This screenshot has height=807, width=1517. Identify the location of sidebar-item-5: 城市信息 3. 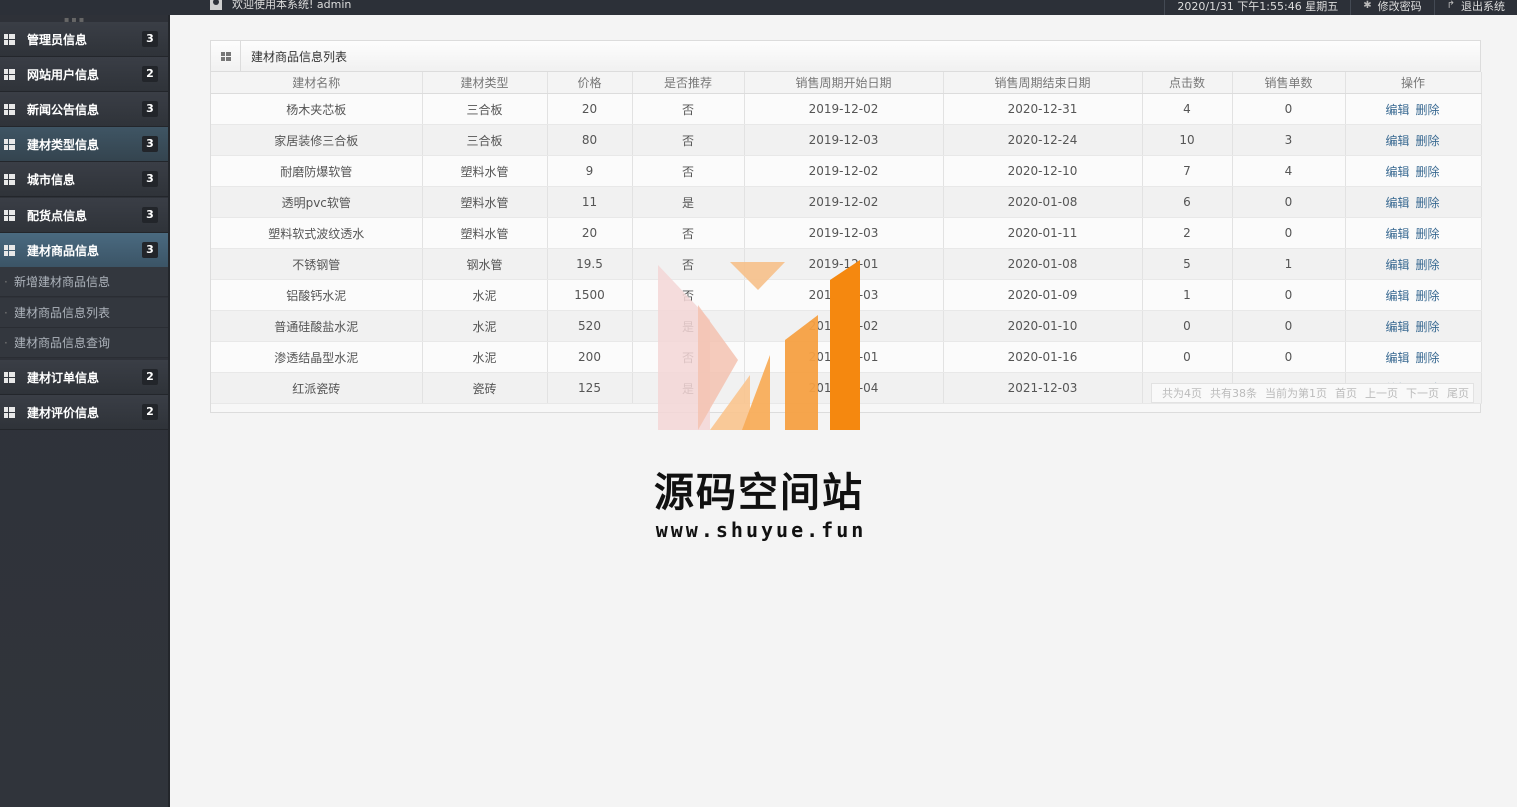
(84, 179).